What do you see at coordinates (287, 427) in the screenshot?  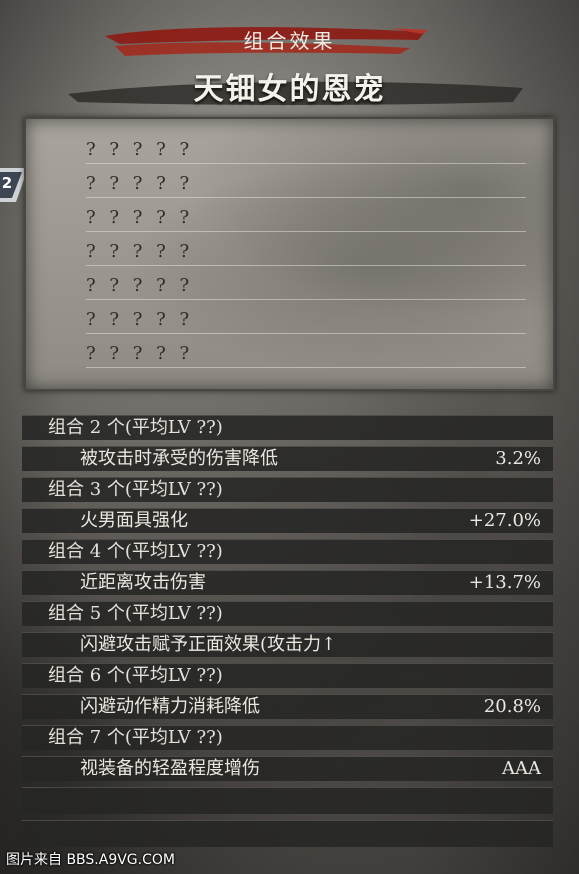 I see `combo-tier-row: 组合 2 个(平均LV ??)` at bounding box center [287, 427].